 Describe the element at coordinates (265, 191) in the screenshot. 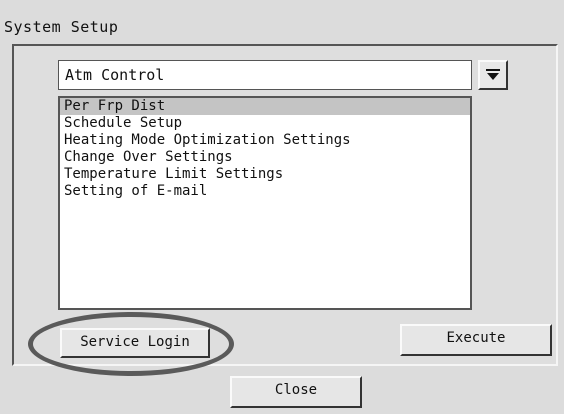

I see `list-item: Setting of E-mail` at that location.